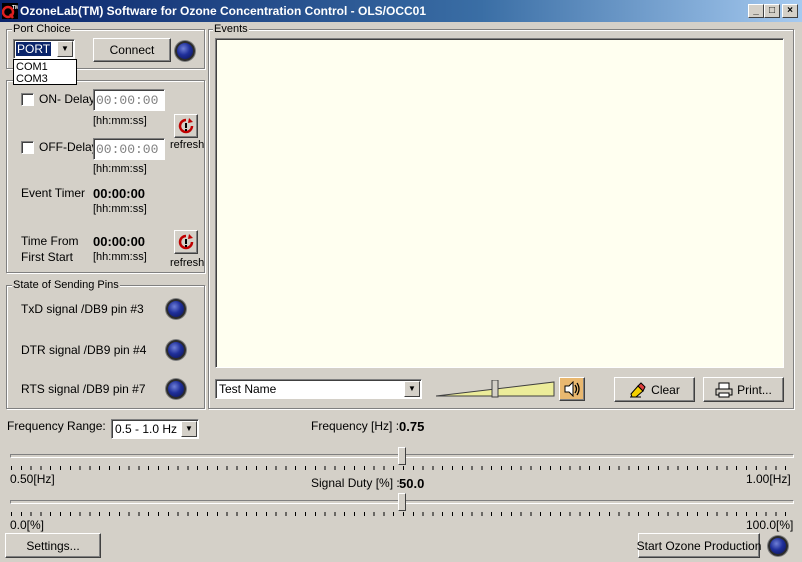 The height and width of the screenshot is (562, 802). I want to click on frequency-range-label: Frequency Range:, so click(56, 426).